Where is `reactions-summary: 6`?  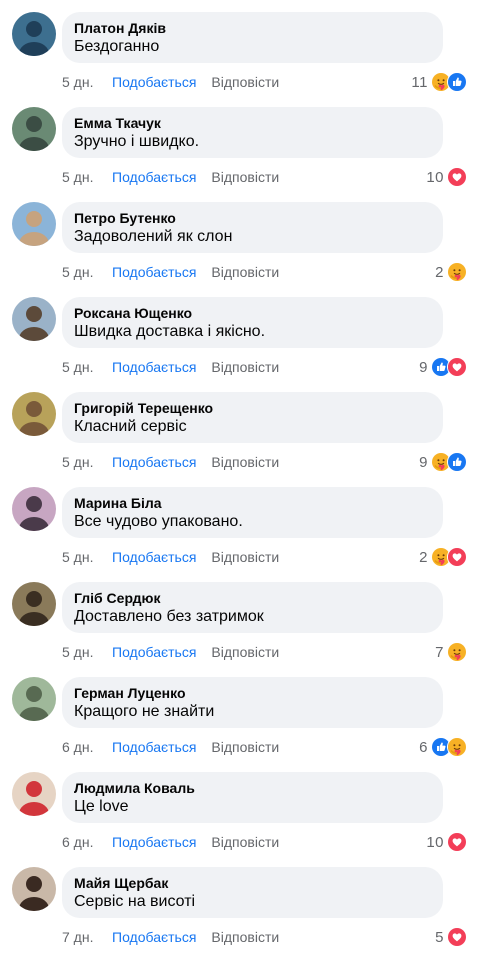 reactions-summary: 6 is located at coordinates (443, 747).